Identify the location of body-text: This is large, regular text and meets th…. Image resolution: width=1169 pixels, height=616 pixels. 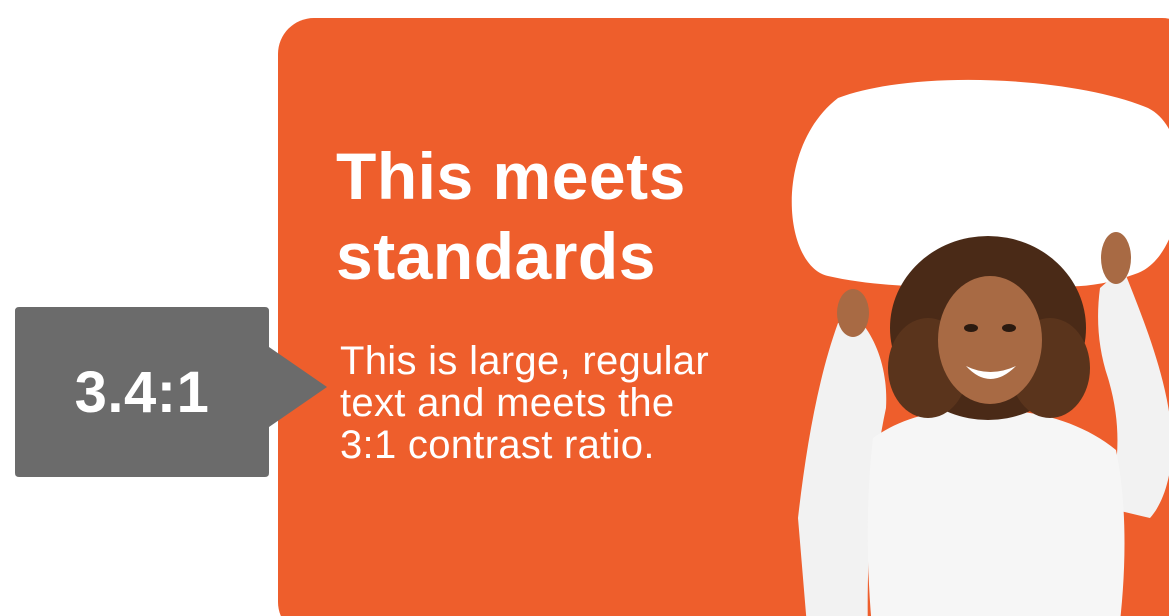
(524, 403).